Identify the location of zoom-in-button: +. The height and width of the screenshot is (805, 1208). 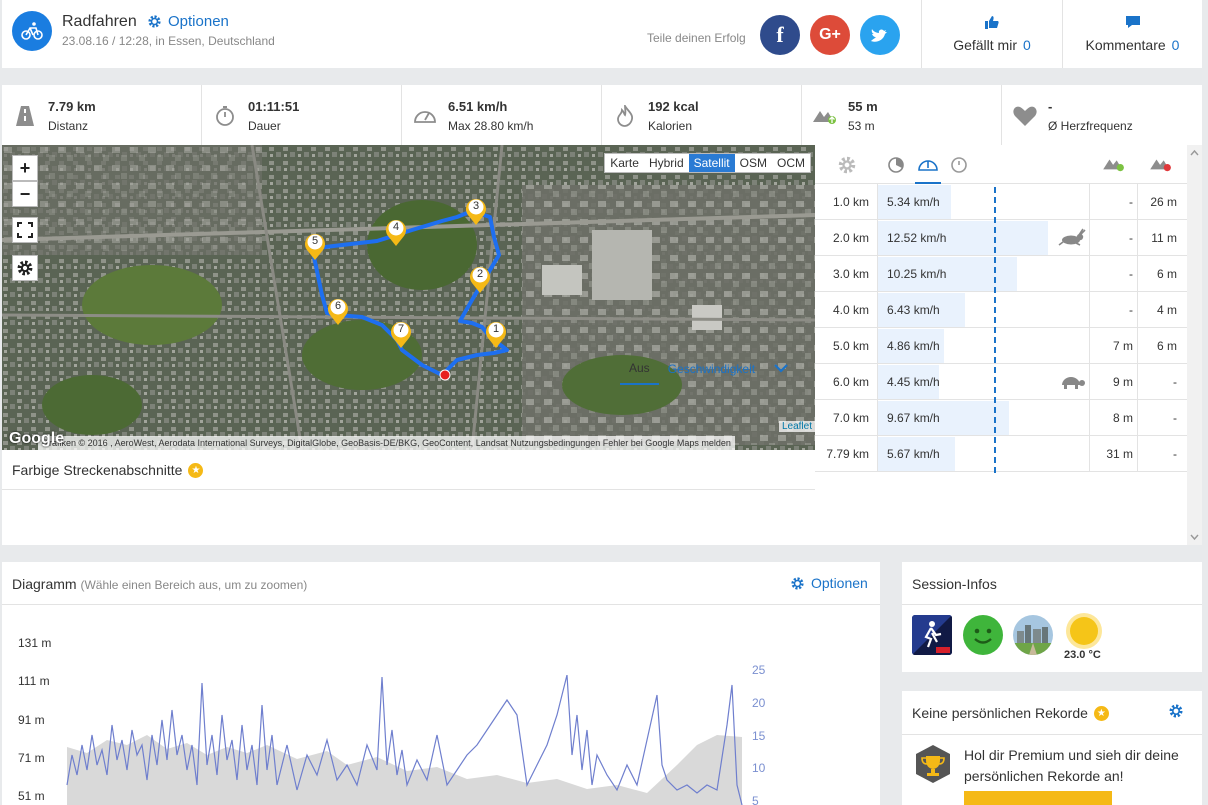
(25, 168).